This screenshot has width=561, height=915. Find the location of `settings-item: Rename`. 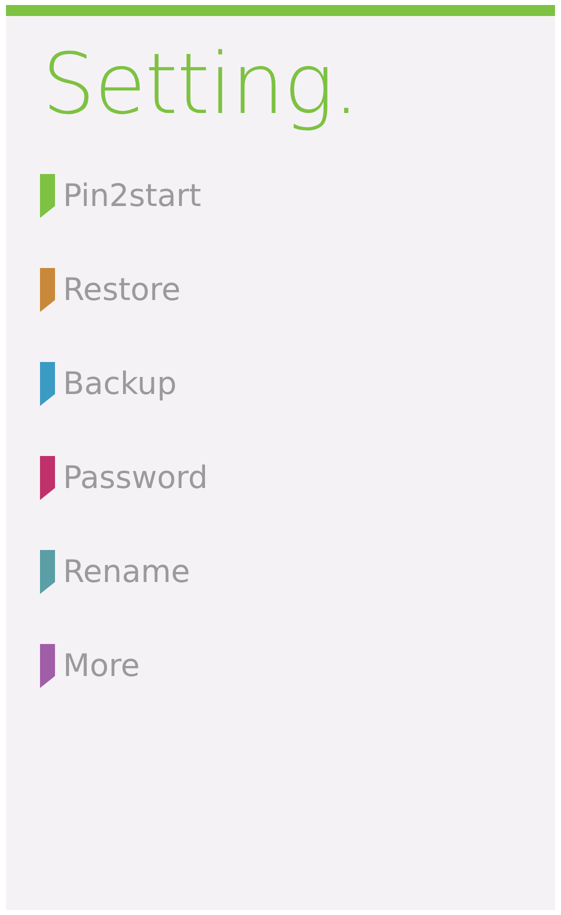

settings-item: Rename is located at coordinates (115, 572).